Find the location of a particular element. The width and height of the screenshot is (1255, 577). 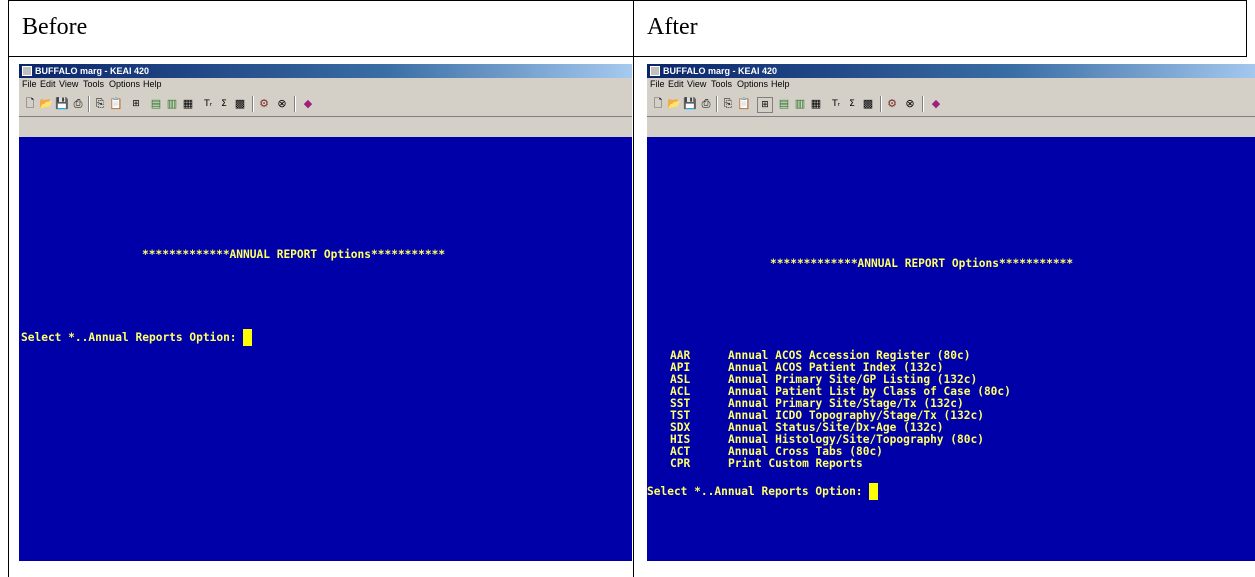

after-header: After is located at coordinates (672, 27).